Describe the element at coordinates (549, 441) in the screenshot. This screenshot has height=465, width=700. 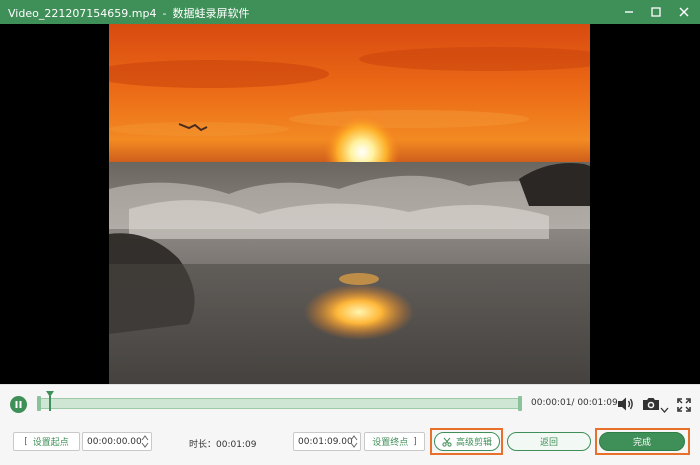
I see `back-button: 返回` at that location.